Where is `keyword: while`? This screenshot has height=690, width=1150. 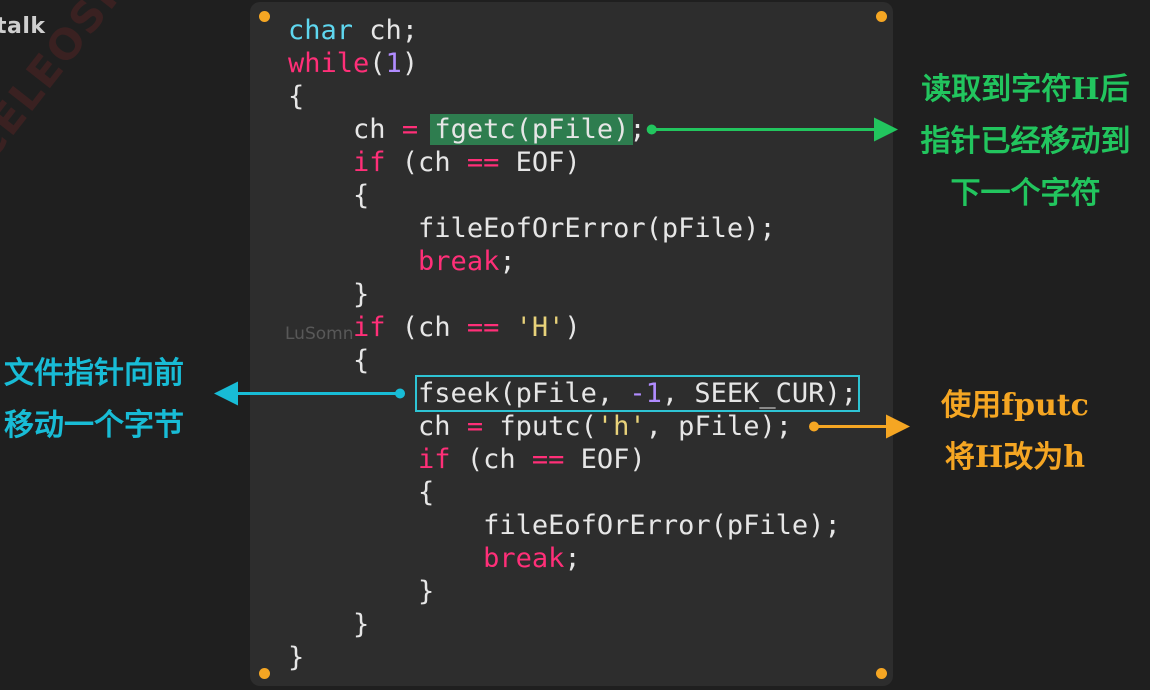 keyword: while is located at coordinates (329, 63).